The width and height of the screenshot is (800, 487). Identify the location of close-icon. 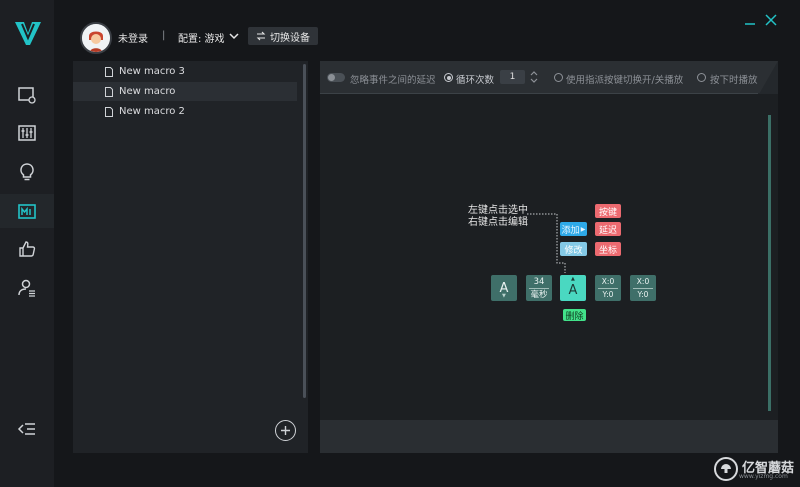
(771, 20).